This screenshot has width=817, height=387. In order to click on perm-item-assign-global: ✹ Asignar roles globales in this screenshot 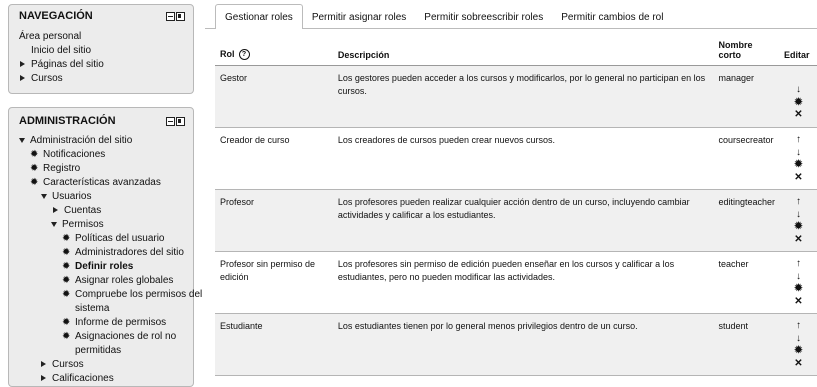, I will do `click(106, 281)`.